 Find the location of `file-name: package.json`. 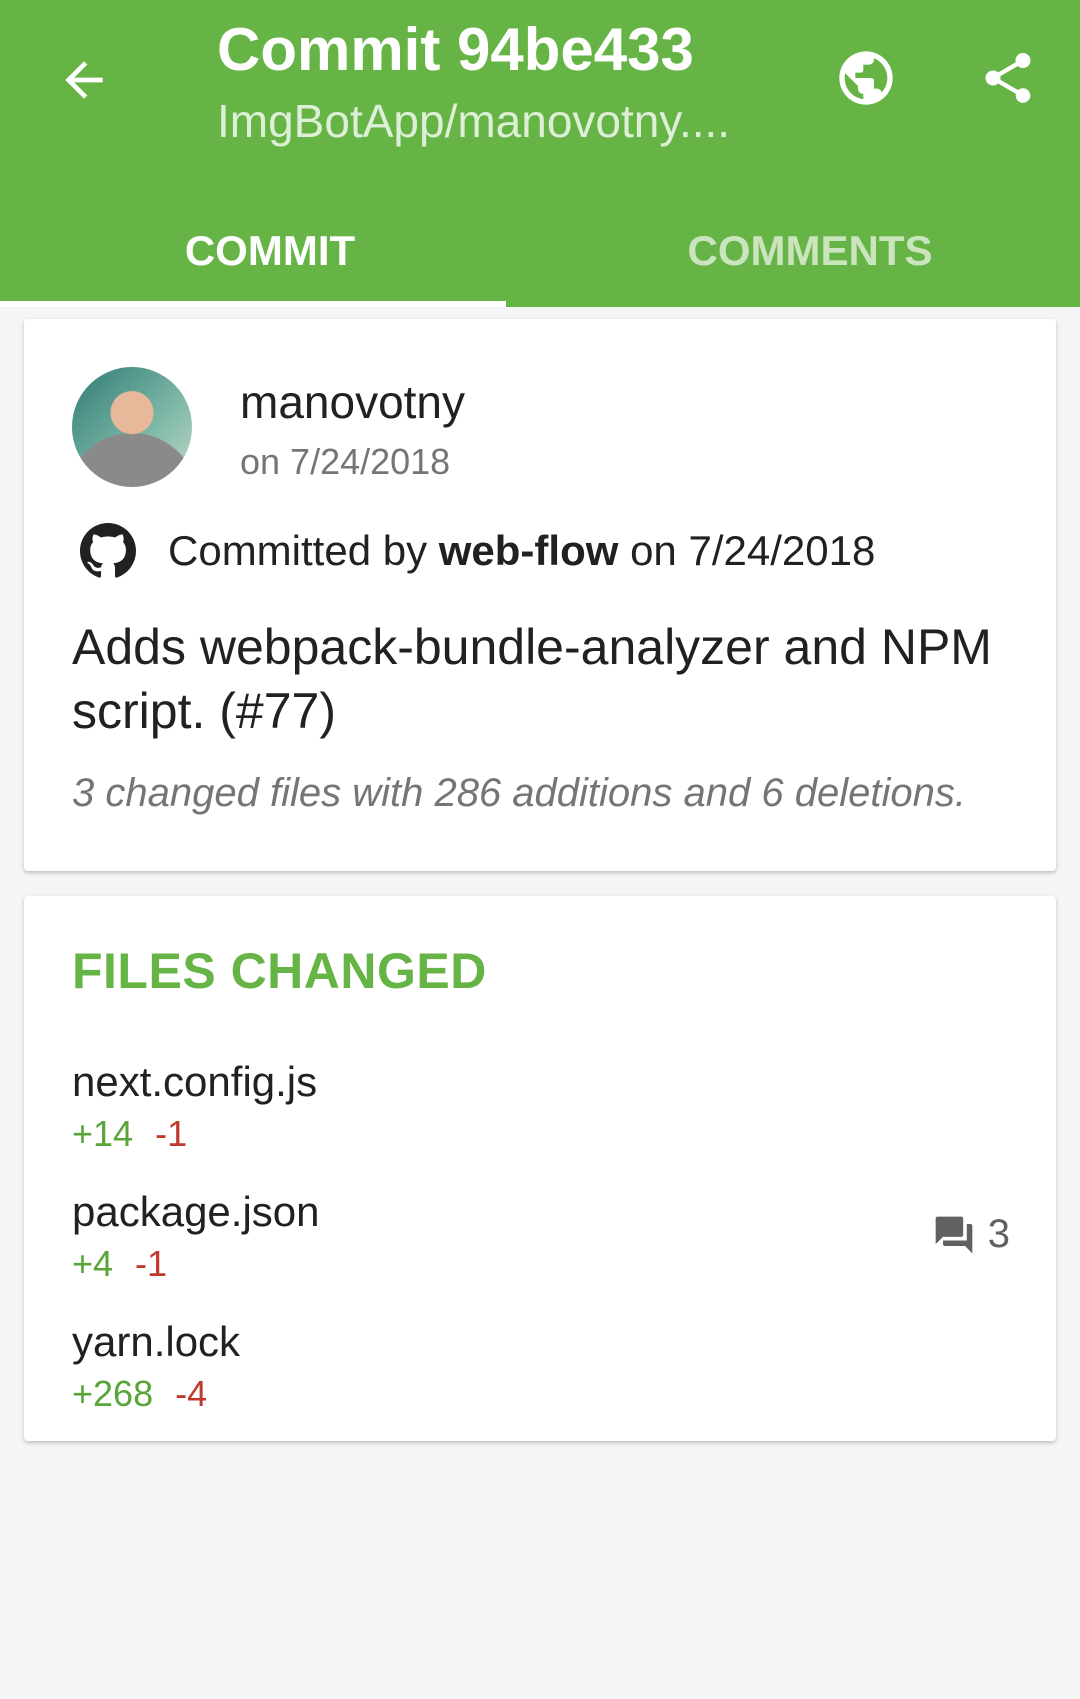

file-name: package.json is located at coordinates (196, 1211).